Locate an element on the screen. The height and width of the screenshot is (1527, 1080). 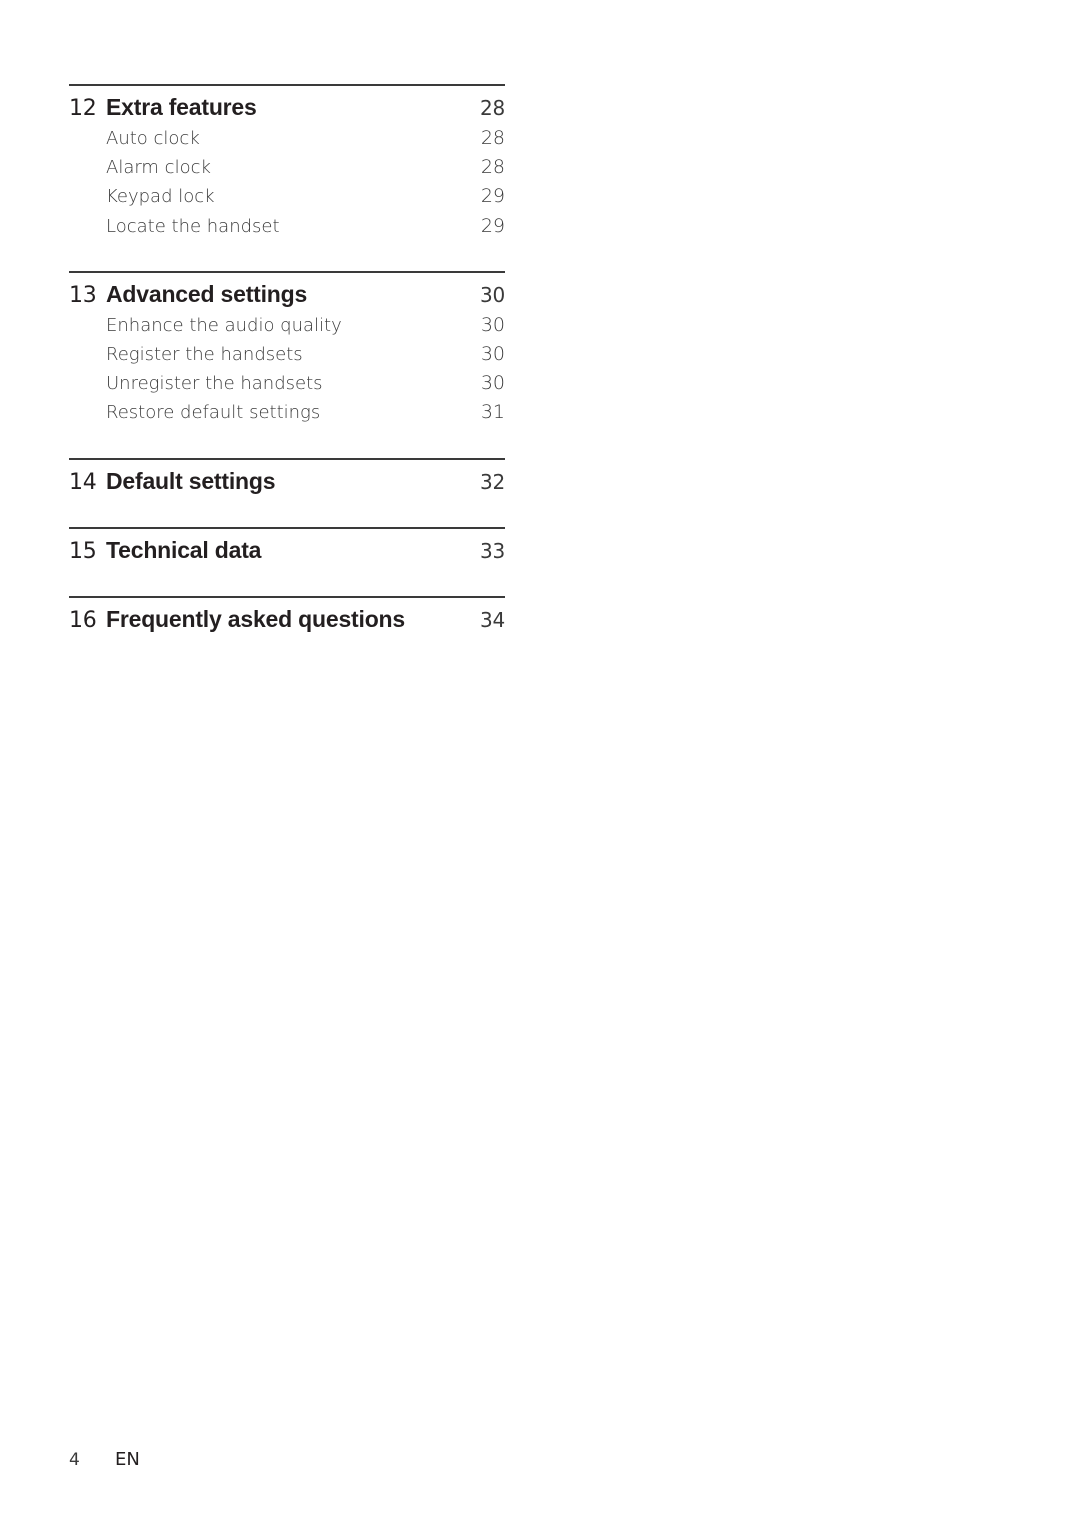
toc-entry: Alarm clock 28 is located at coordinates (287, 167).